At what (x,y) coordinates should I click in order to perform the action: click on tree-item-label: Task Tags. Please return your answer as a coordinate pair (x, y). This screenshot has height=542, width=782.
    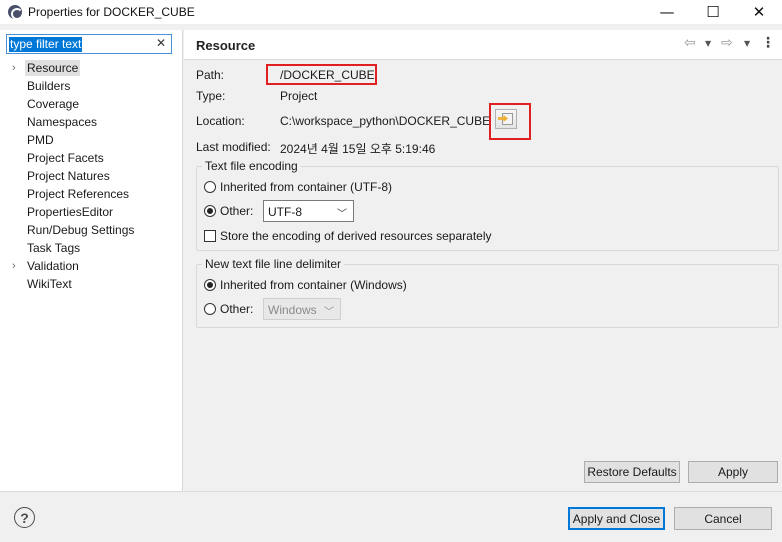
    Looking at the image, I should click on (54, 248).